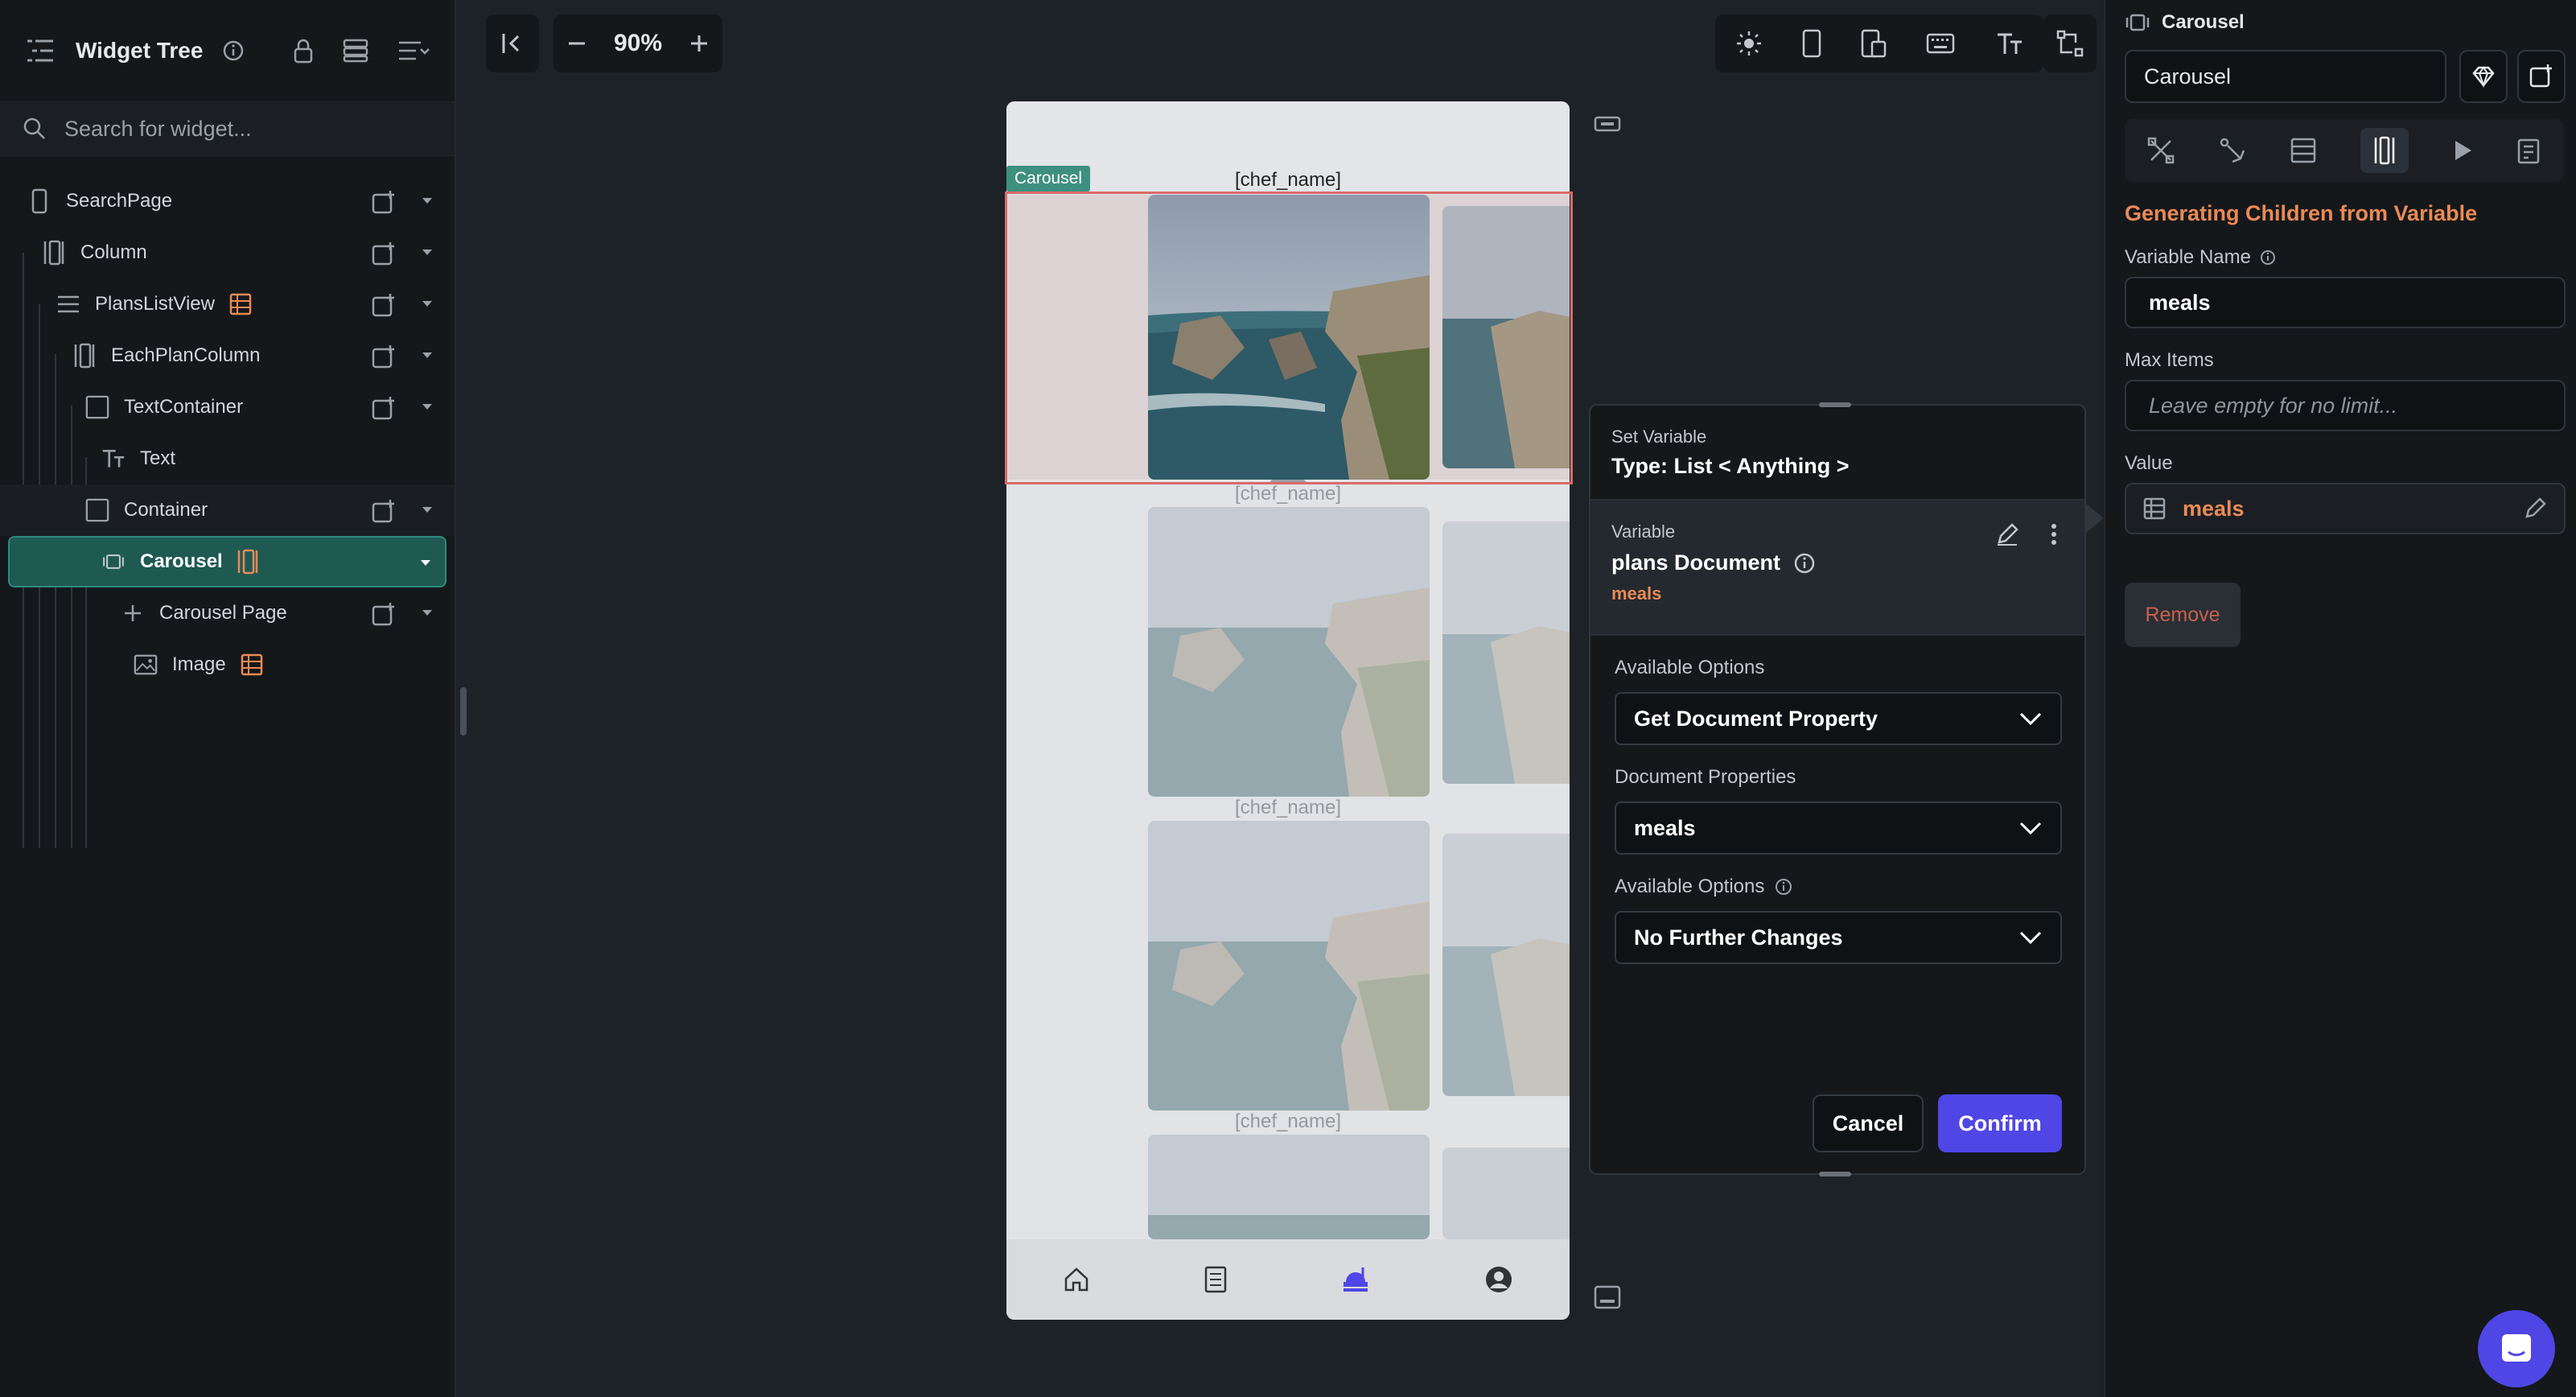  I want to click on value-field: meals, so click(2345, 508).